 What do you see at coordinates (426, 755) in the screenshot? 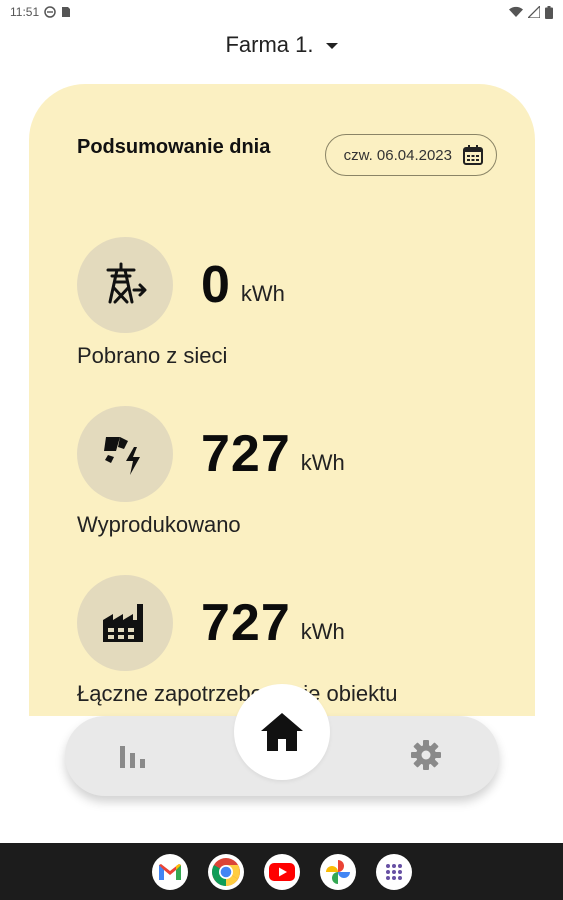
I see `gear-icon` at bounding box center [426, 755].